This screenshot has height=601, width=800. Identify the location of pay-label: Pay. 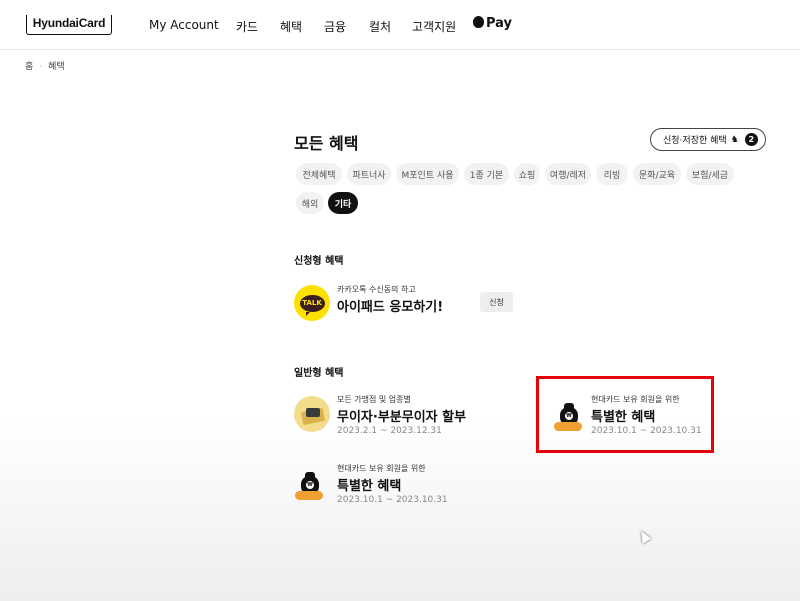
(499, 23).